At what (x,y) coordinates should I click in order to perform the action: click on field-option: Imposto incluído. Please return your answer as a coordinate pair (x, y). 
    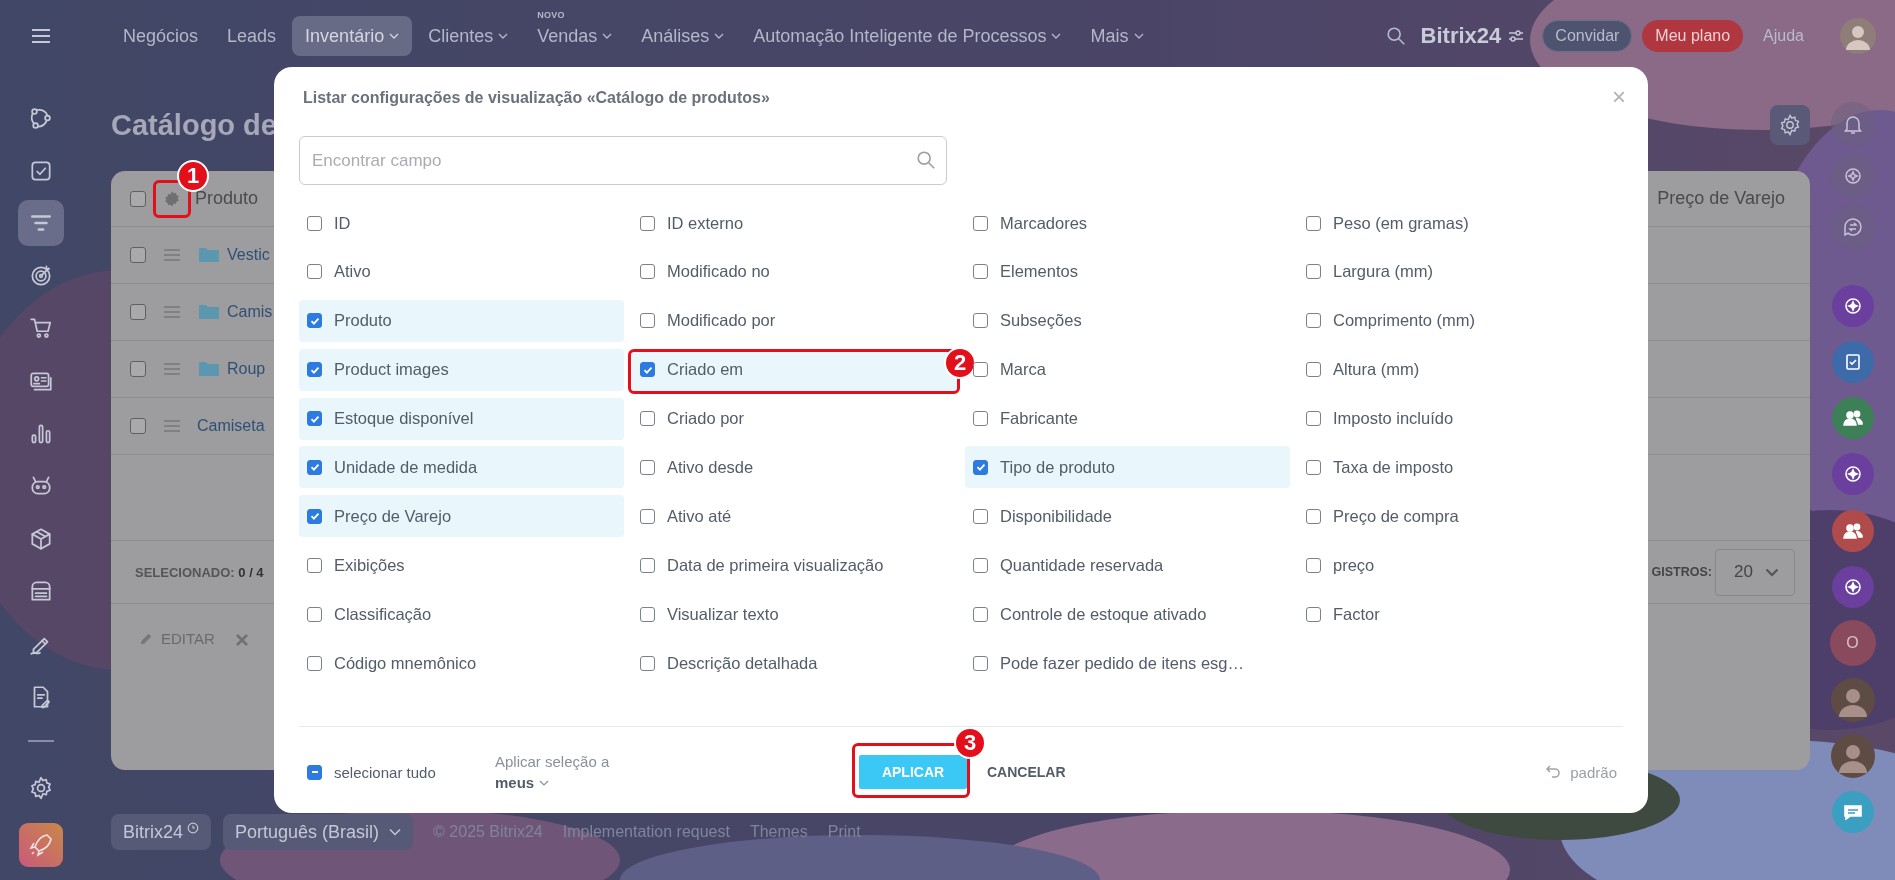
    Looking at the image, I should click on (1460, 418).